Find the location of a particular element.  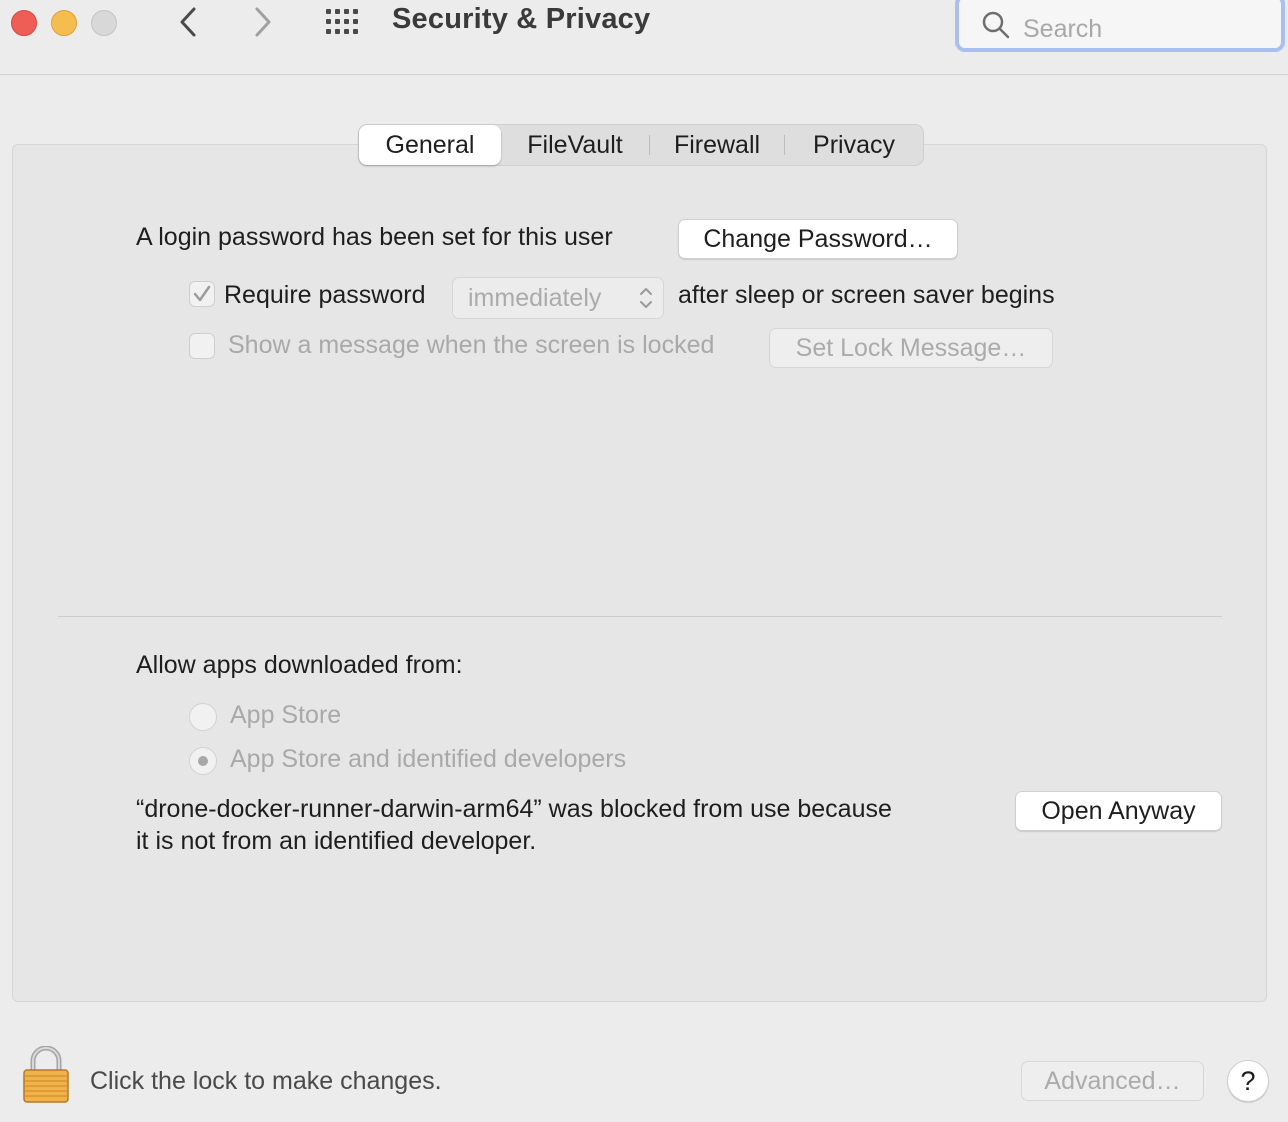

show-message-checkbox is located at coordinates (202, 346).